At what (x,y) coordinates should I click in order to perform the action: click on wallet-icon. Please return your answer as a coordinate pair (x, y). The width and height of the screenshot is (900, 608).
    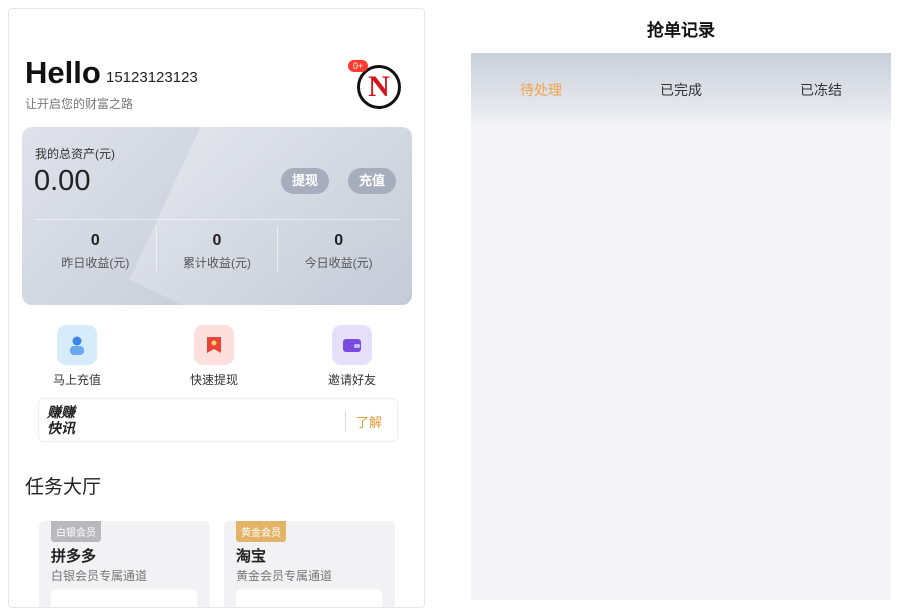
    Looking at the image, I should click on (352, 345).